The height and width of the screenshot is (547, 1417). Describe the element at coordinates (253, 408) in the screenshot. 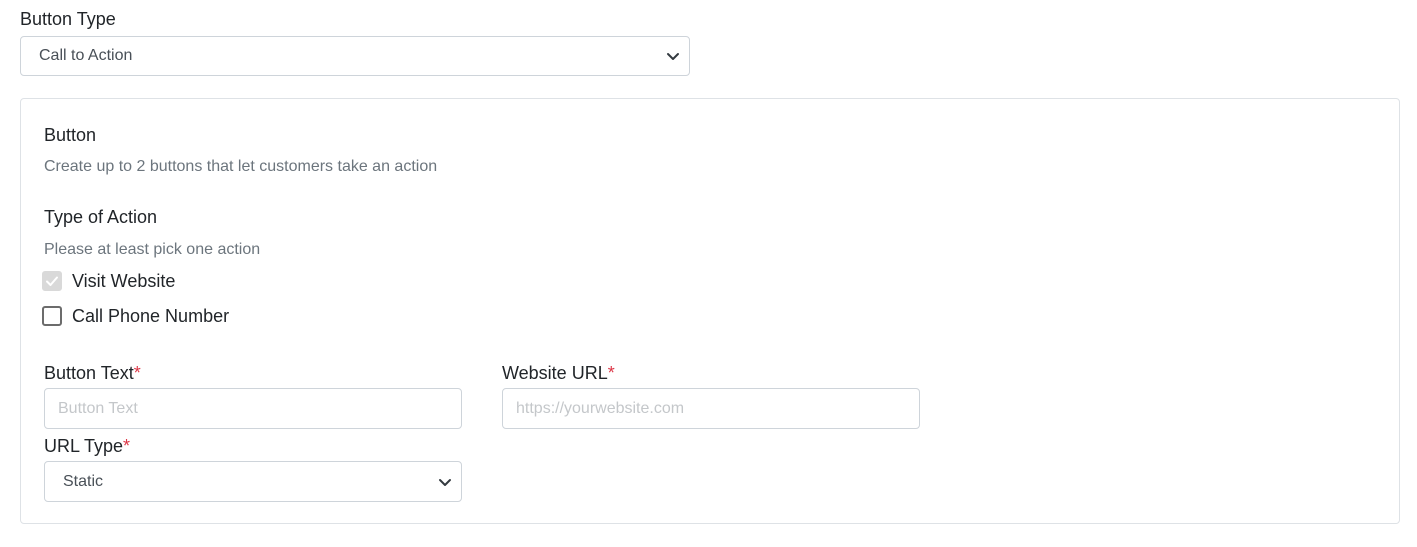

I see `button-text-input` at that location.